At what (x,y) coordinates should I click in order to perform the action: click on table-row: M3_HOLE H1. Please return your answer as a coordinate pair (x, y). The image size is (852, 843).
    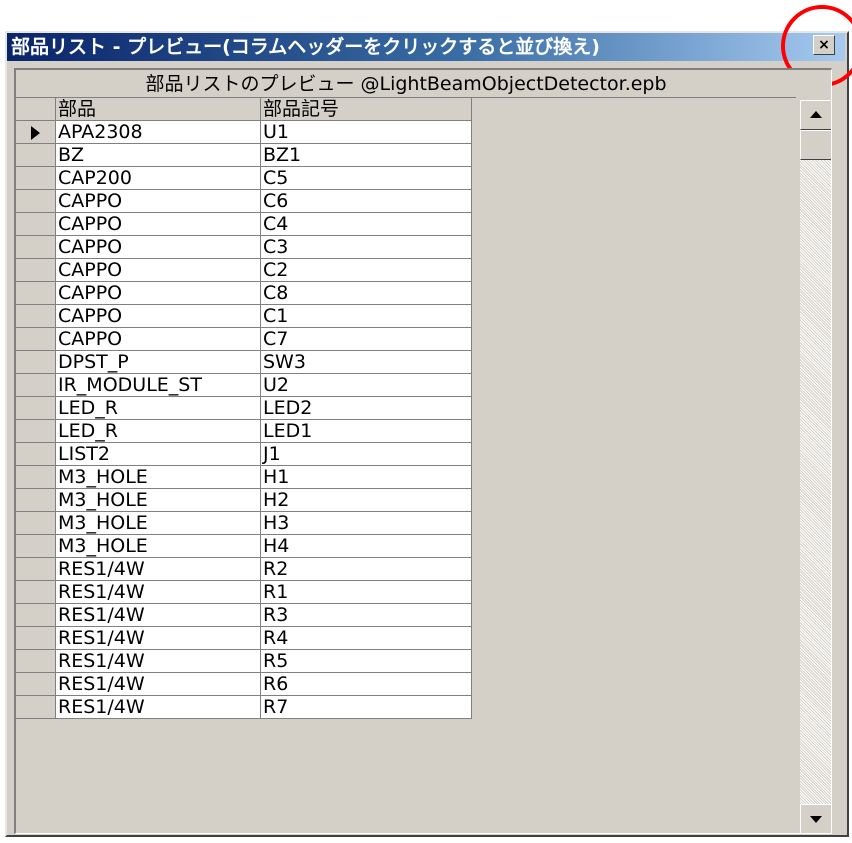
    Looking at the image, I should click on (244, 477).